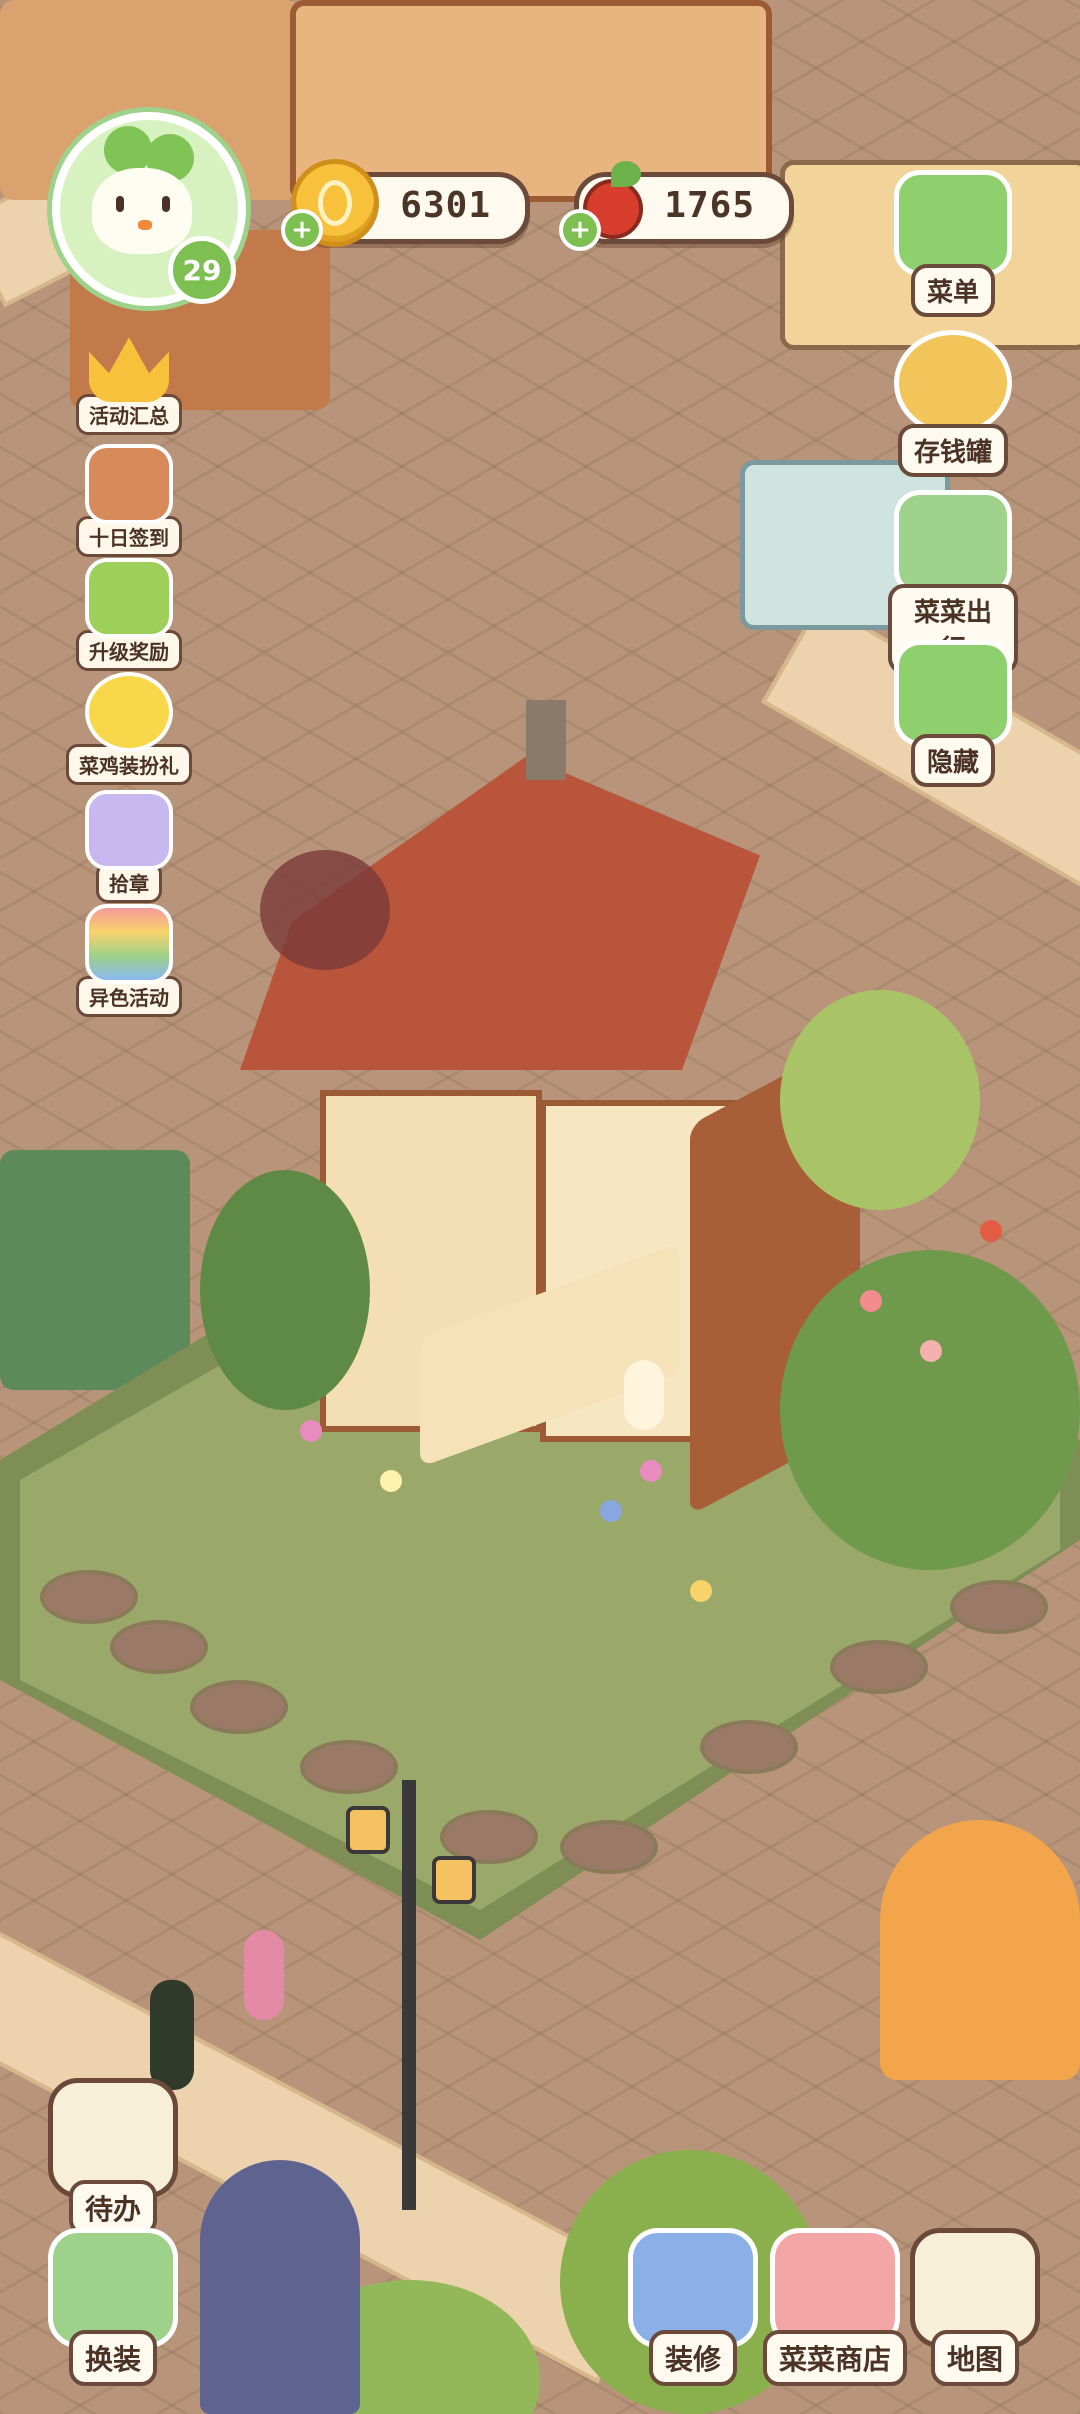 Image resolution: width=1080 pixels, height=2414 pixels. What do you see at coordinates (129, 830) in the screenshot?
I see `stamp-bag-icon` at bounding box center [129, 830].